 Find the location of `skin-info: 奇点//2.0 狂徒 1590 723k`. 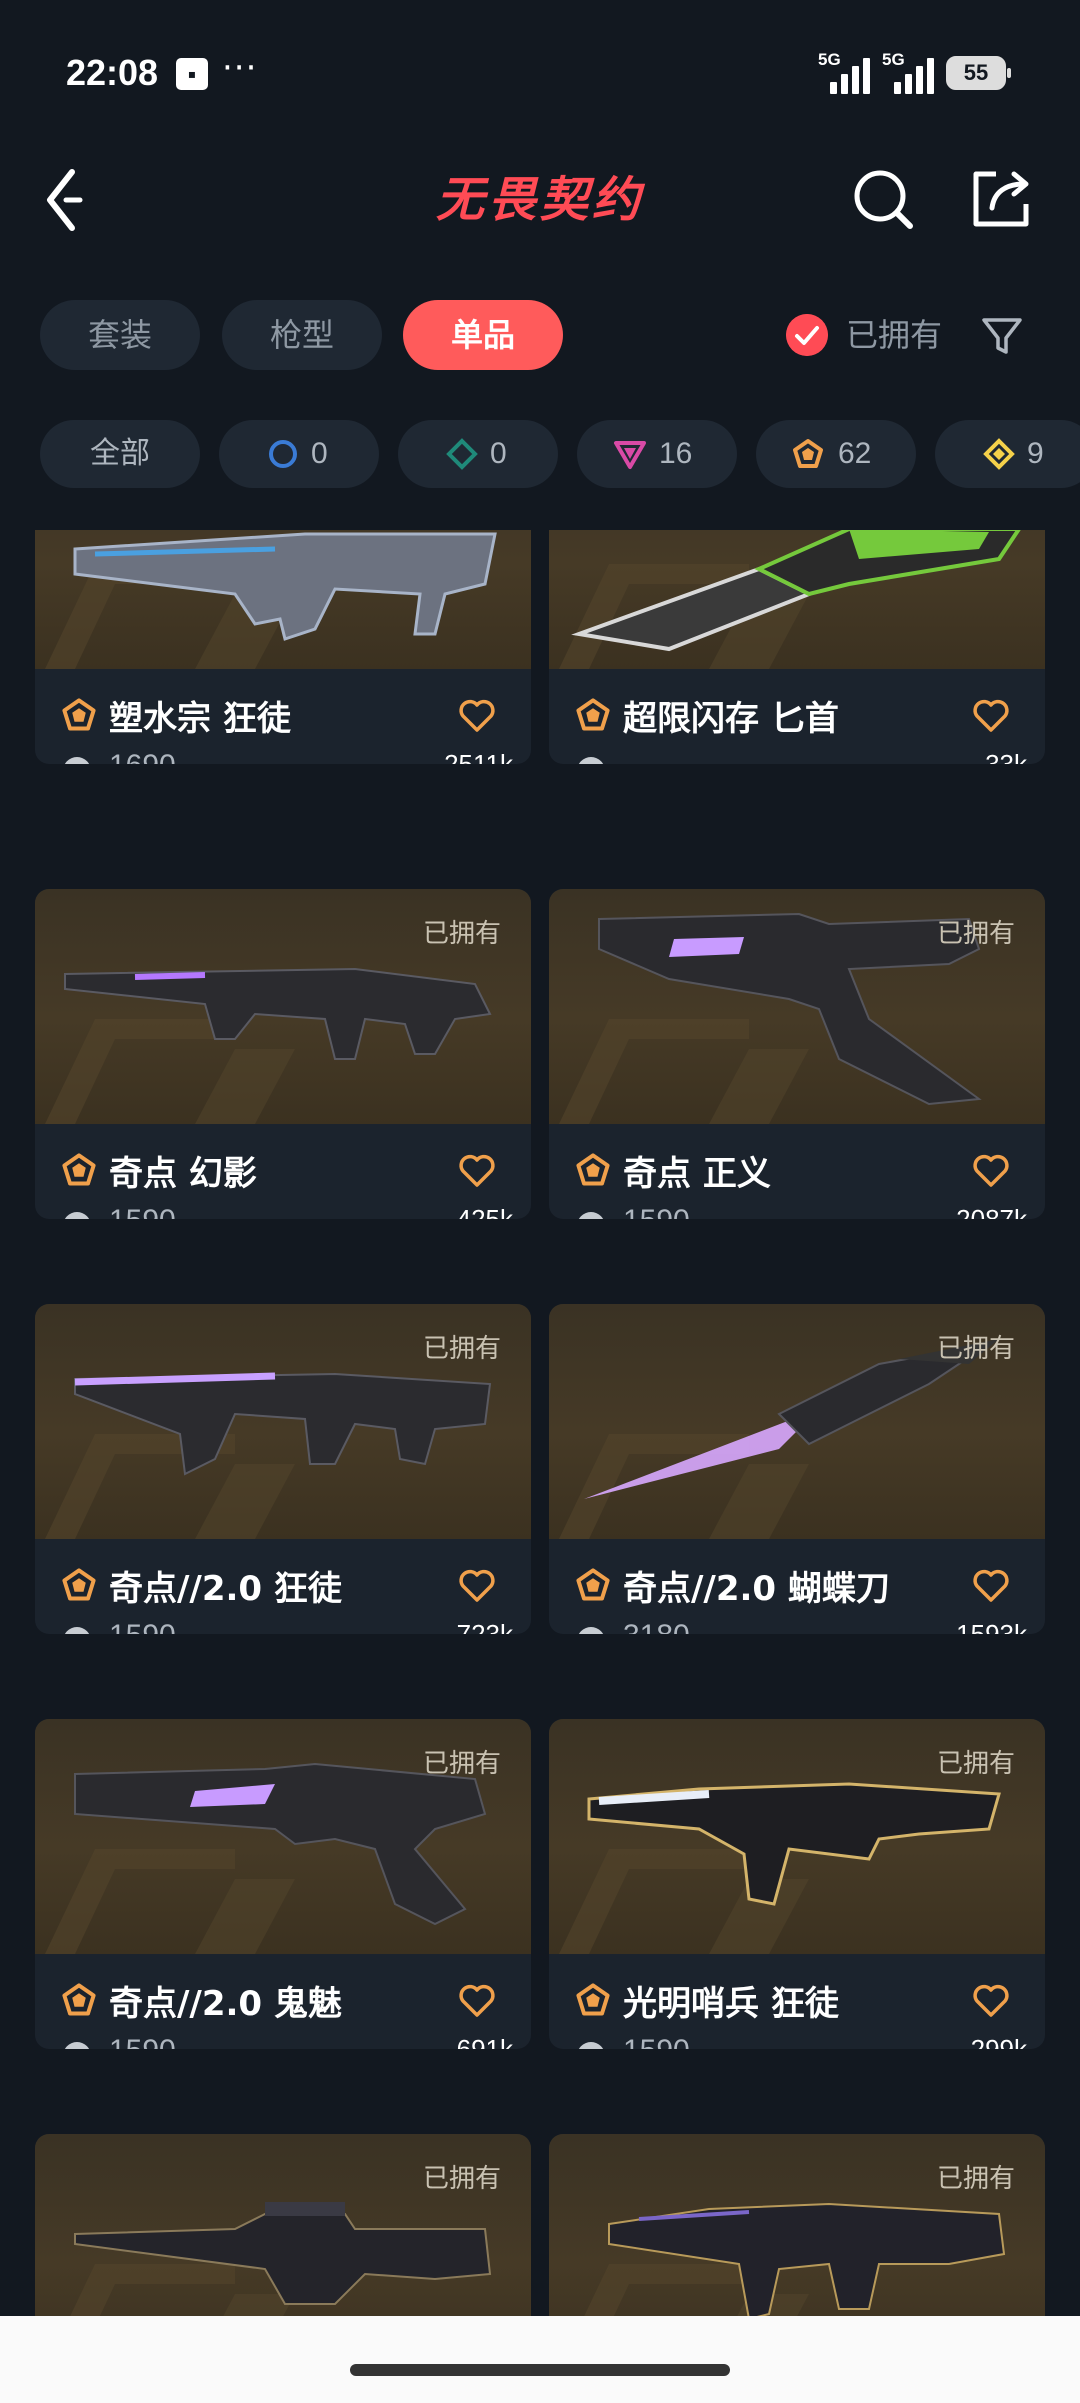

skin-info: 奇点//2.0 狂徒 1590 723k is located at coordinates (283, 1586).